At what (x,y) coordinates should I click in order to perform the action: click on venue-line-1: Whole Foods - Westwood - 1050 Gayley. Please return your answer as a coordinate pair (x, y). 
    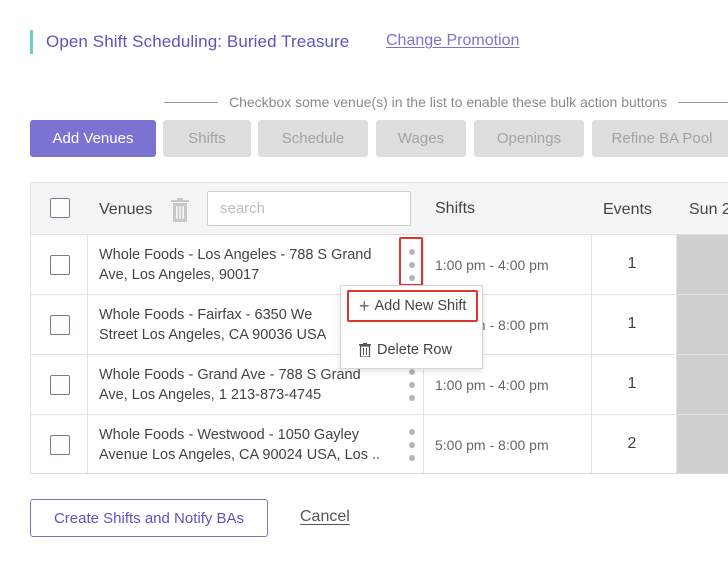
    Looking at the image, I should click on (229, 435).